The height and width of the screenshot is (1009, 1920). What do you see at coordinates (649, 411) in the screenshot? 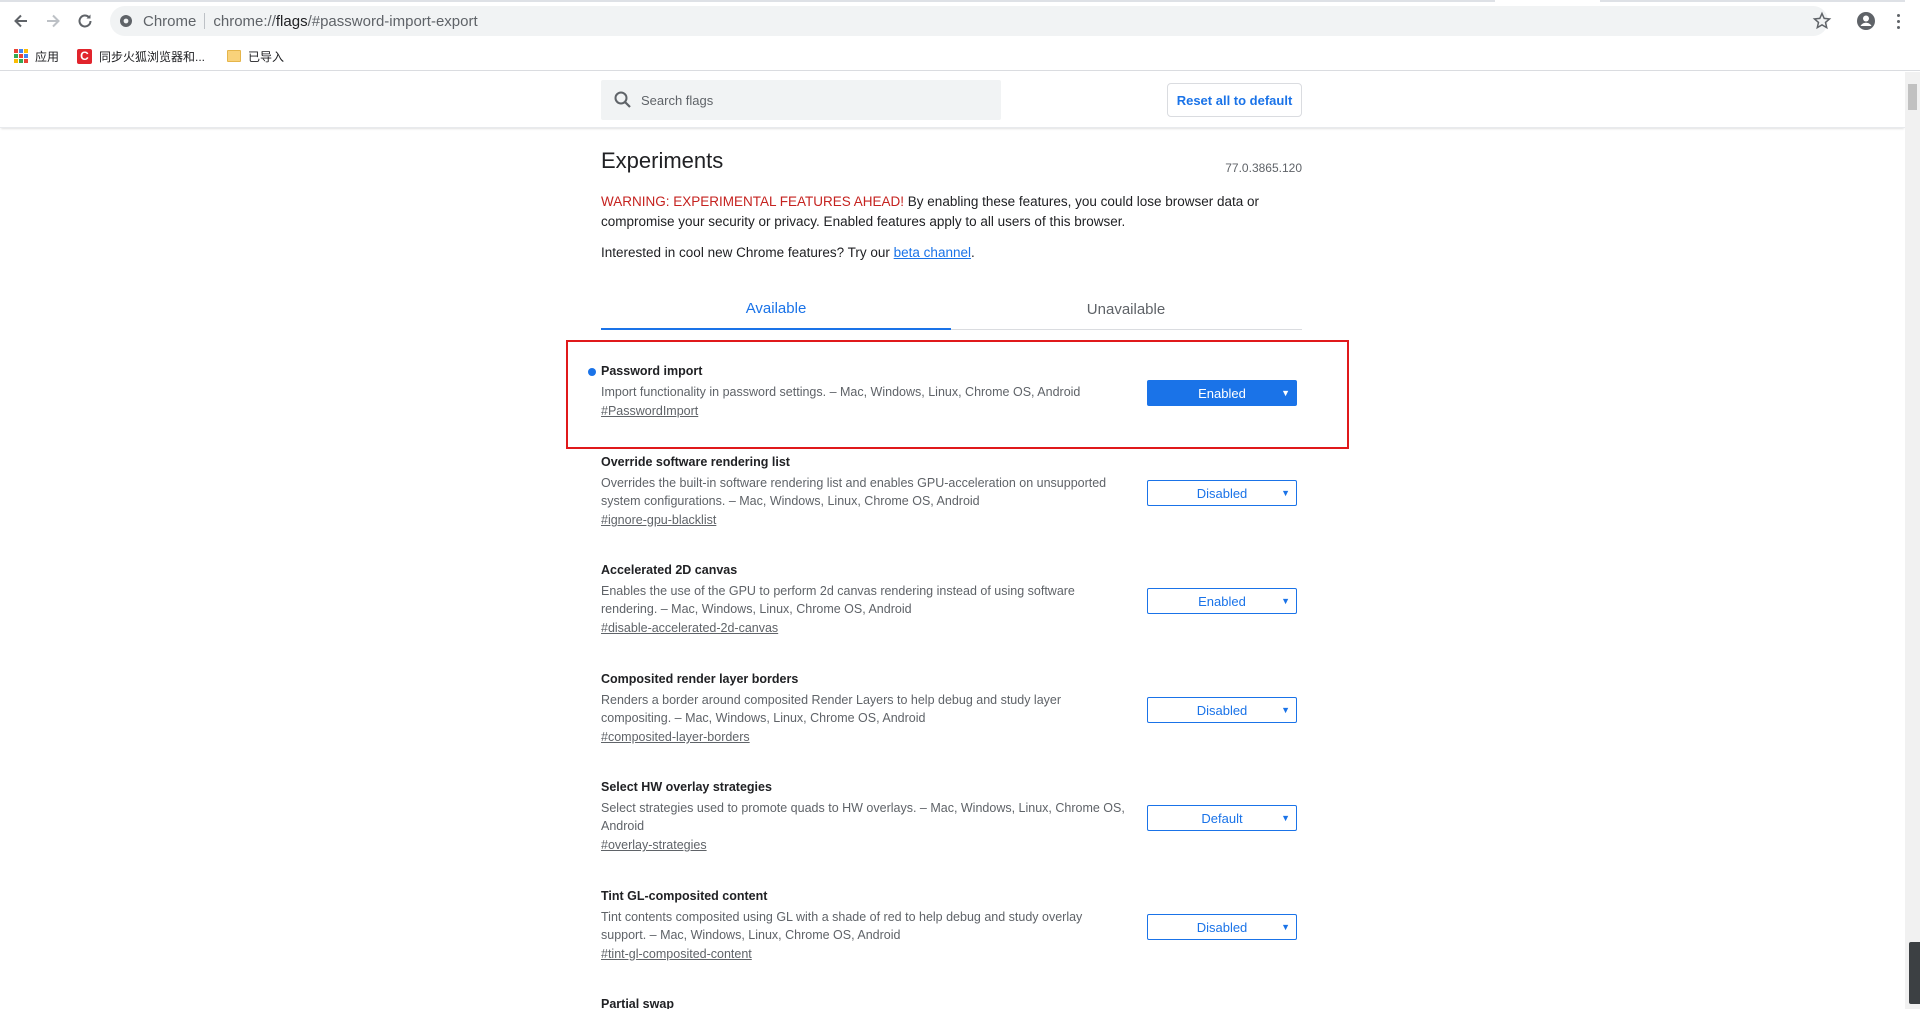
I see `flag-permalink: #PasswordImport` at bounding box center [649, 411].